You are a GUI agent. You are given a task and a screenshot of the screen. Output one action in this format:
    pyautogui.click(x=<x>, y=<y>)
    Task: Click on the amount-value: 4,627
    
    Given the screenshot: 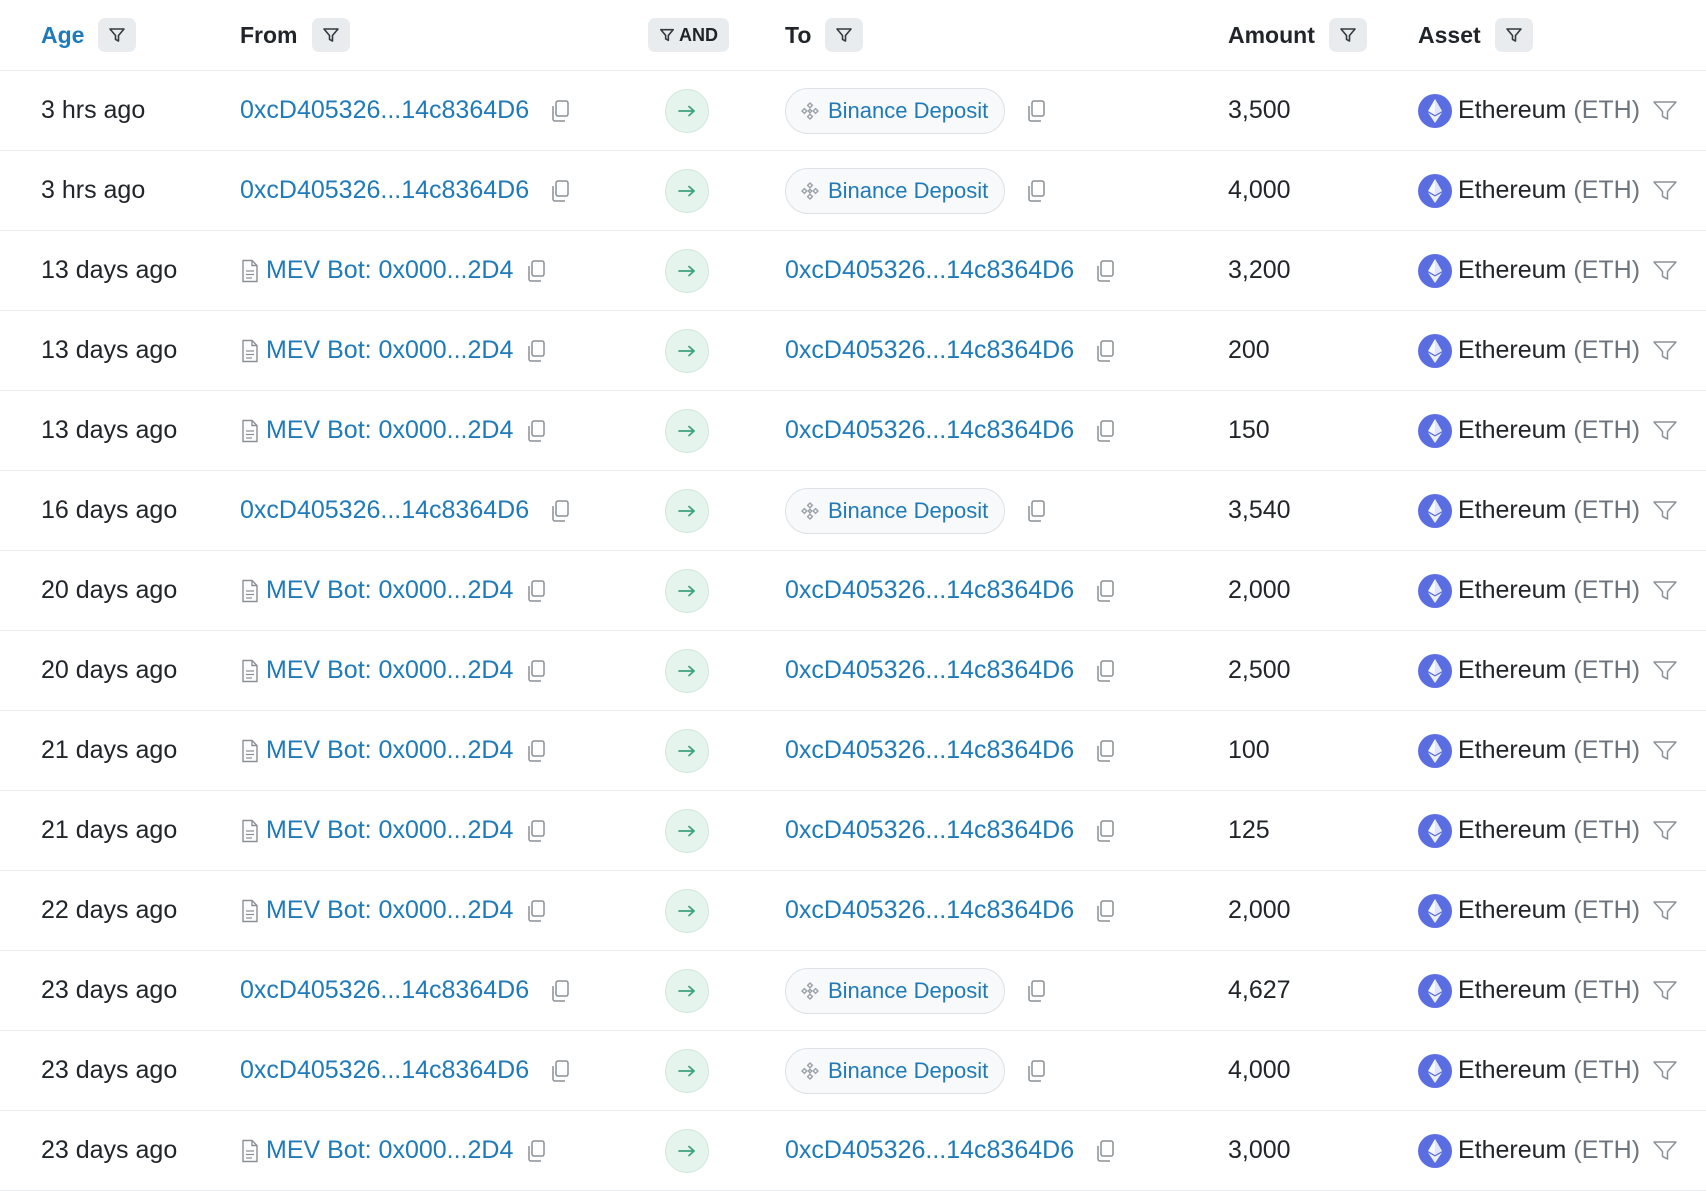 What is the action you would take?
    pyautogui.click(x=1259, y=990)
    